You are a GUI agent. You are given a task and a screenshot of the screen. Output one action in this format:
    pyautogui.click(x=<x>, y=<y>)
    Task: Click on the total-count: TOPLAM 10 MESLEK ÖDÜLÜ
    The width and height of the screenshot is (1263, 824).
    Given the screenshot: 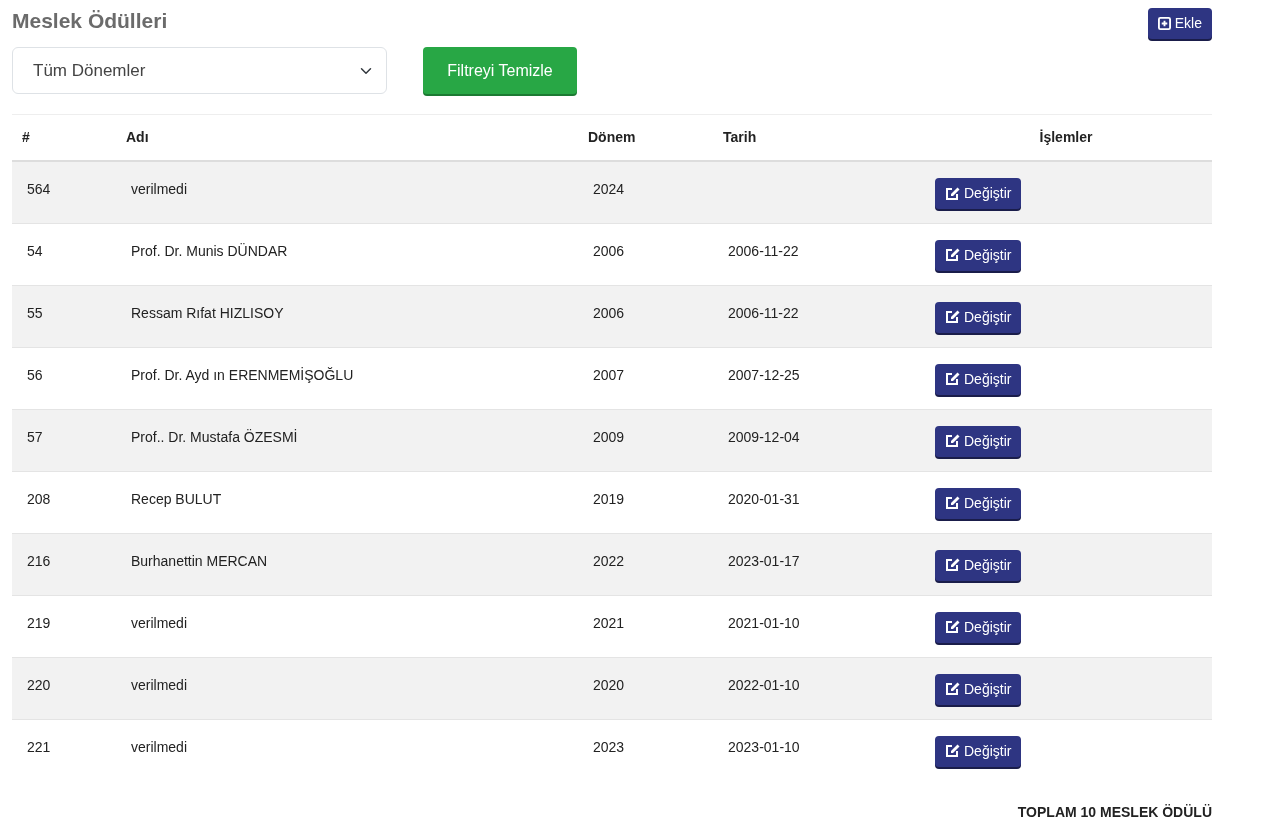 What is the action you would take?
    pyautogui.click(x=1114, y=812)
    